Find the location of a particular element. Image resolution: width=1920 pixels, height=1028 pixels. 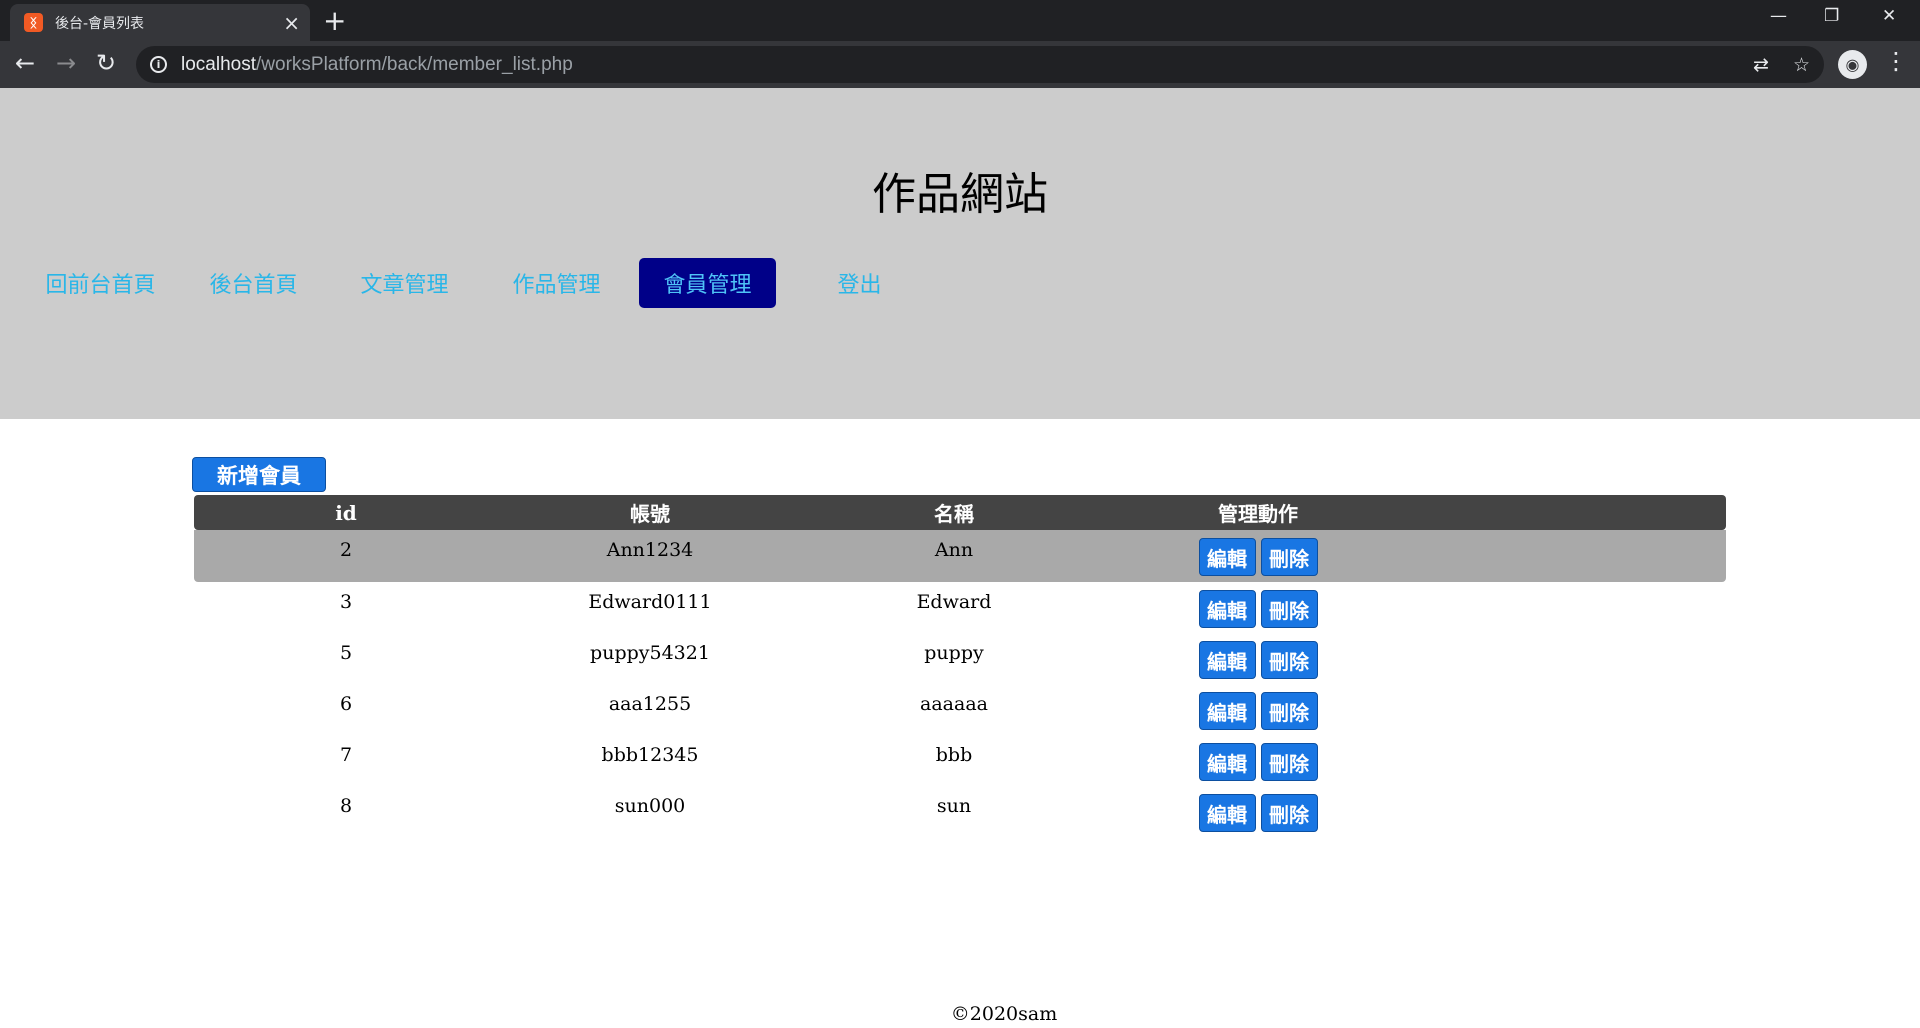

more-menu-icon: ⋮ is located at coordinates (1896, 61).